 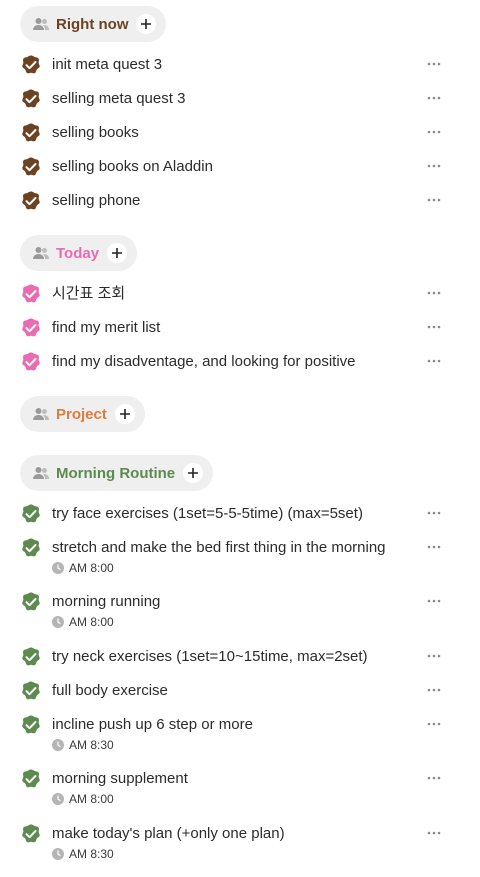 What do you see at coordinates (106, 601) in the screenshot?
I see `task-label: morning running` at bounding box center [106, 601].